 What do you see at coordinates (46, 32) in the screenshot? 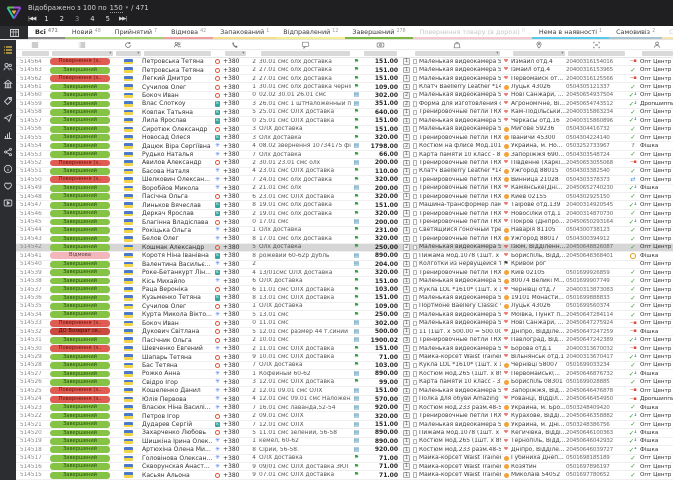
I see `tab-1: Всі 471` at bounding box center [46, 32].